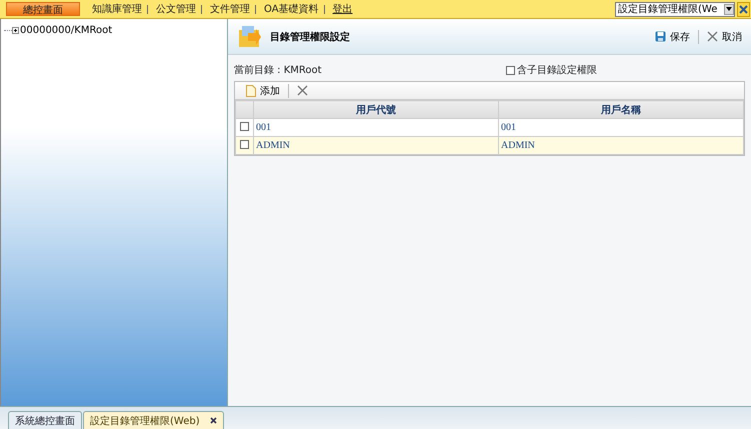 This screenshot has width=751, height=429. What do you see at coordinates (291, 9) in the screenshot?
I see `menu-link: OA基礎資料` at bounding box center [291, 9].